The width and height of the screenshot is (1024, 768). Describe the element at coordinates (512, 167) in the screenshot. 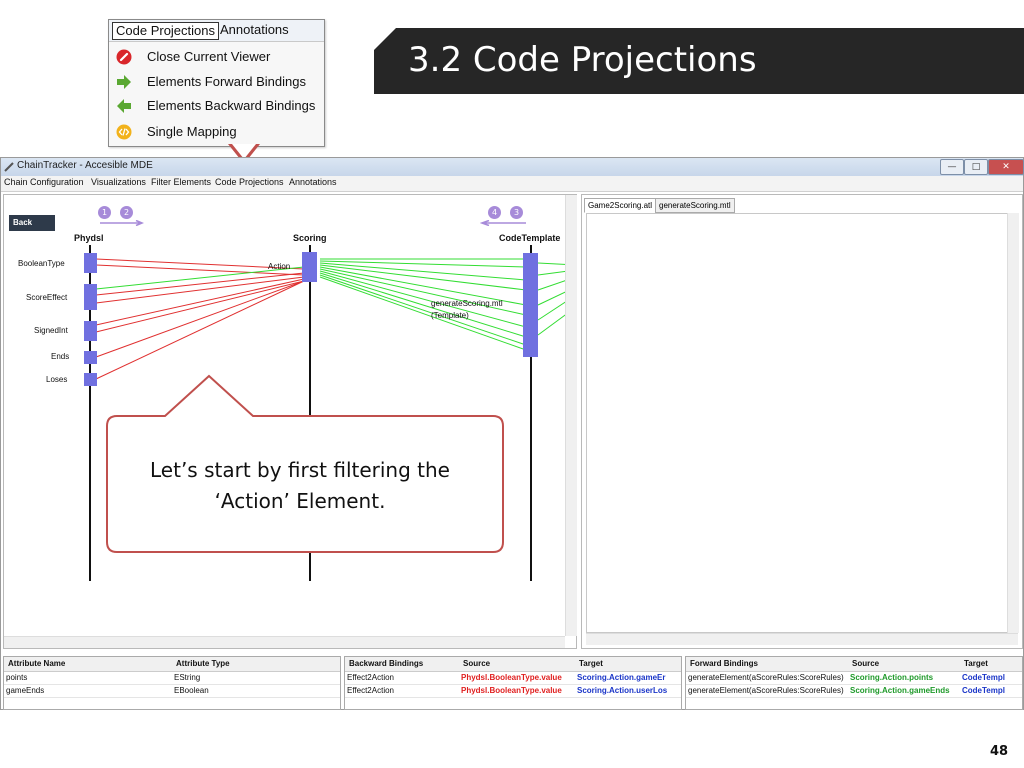

I see `window-titlebar: ChainTracker - Accesible MDE — □ ✕` at that location.